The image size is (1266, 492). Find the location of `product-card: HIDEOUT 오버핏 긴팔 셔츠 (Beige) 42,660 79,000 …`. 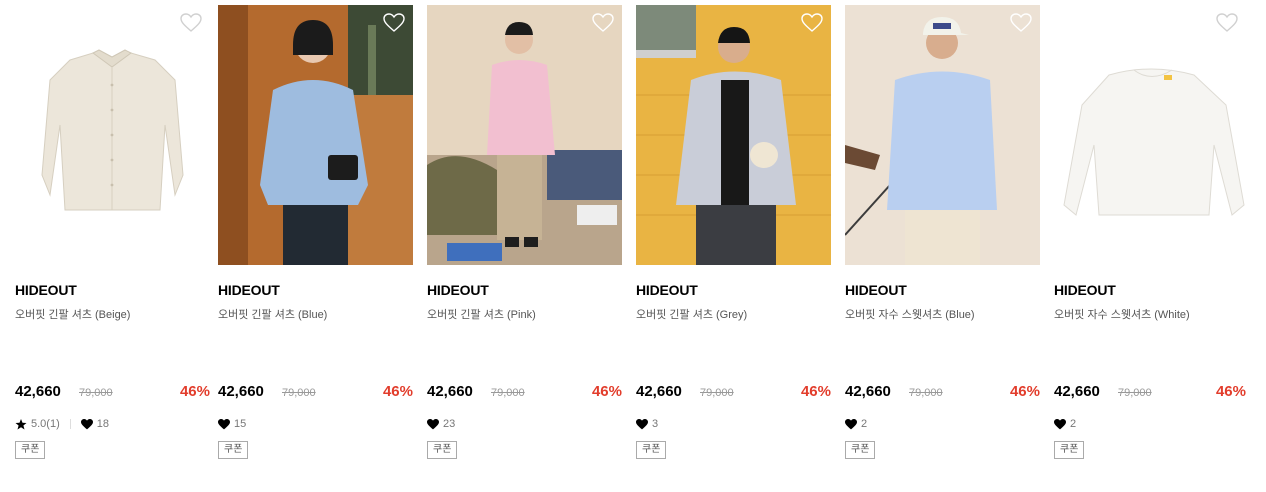

product-card: HIDEOUT 오버핏 긴팔 셔츠 (Beige) 42,660 79,000 … is located at coordinates (112, 240).